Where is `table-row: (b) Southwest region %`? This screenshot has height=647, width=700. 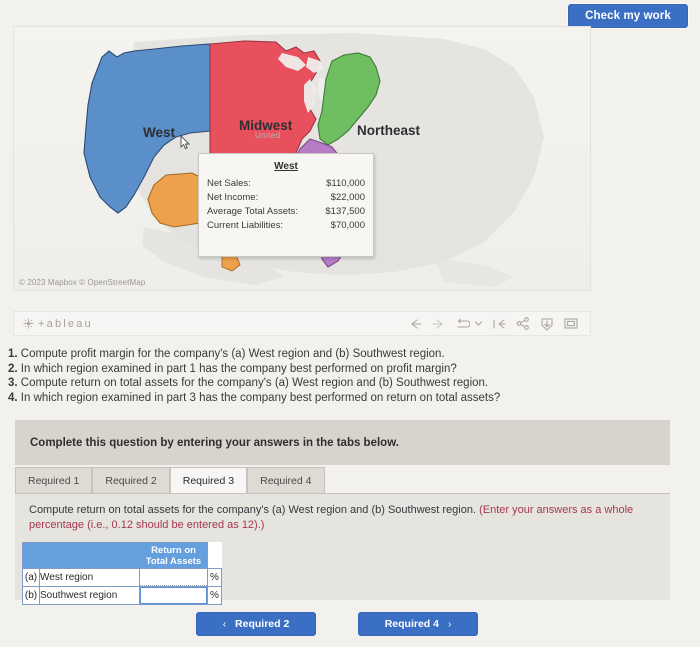
table-row: (b) Southwest region % is located at coordinates (122, 595).